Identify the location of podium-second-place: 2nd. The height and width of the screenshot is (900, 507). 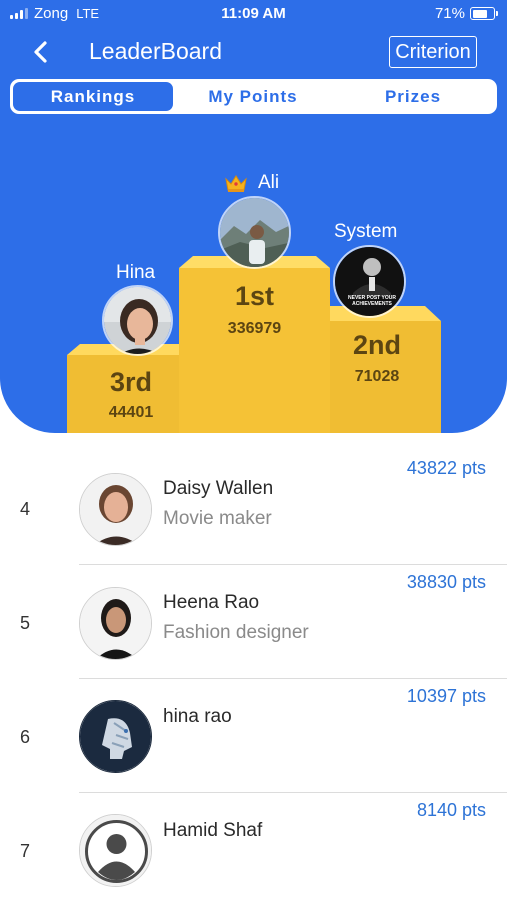
(376, 345).